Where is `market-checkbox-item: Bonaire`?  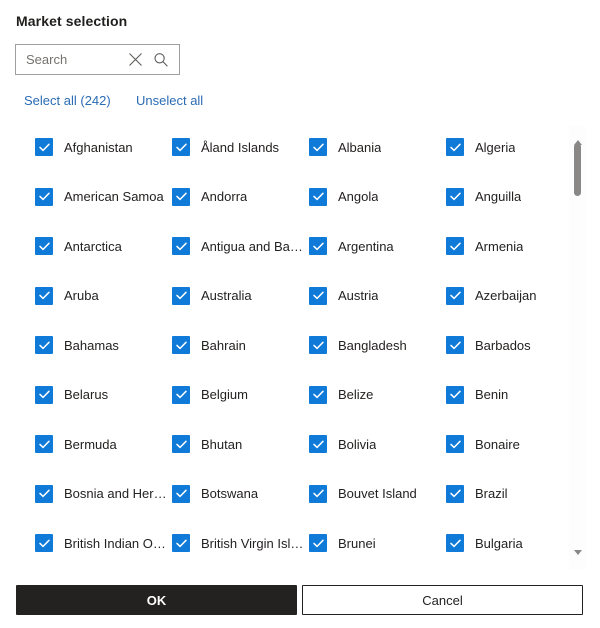
market-checkbox-item: Bonaire is located at coordinates (506, 444).